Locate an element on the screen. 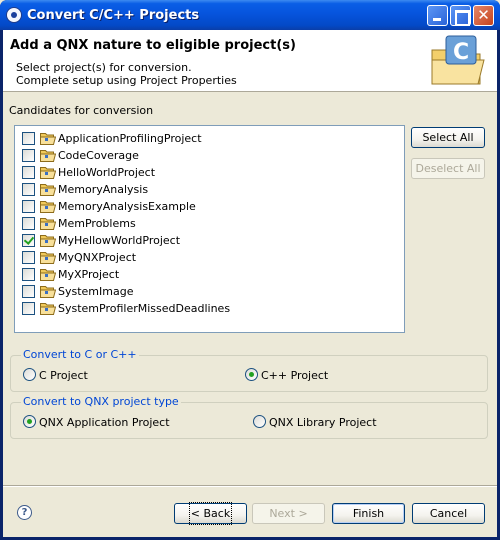 This screenshot has width=500, height=540. next-label: Next > is located at coordinates (288, 513).